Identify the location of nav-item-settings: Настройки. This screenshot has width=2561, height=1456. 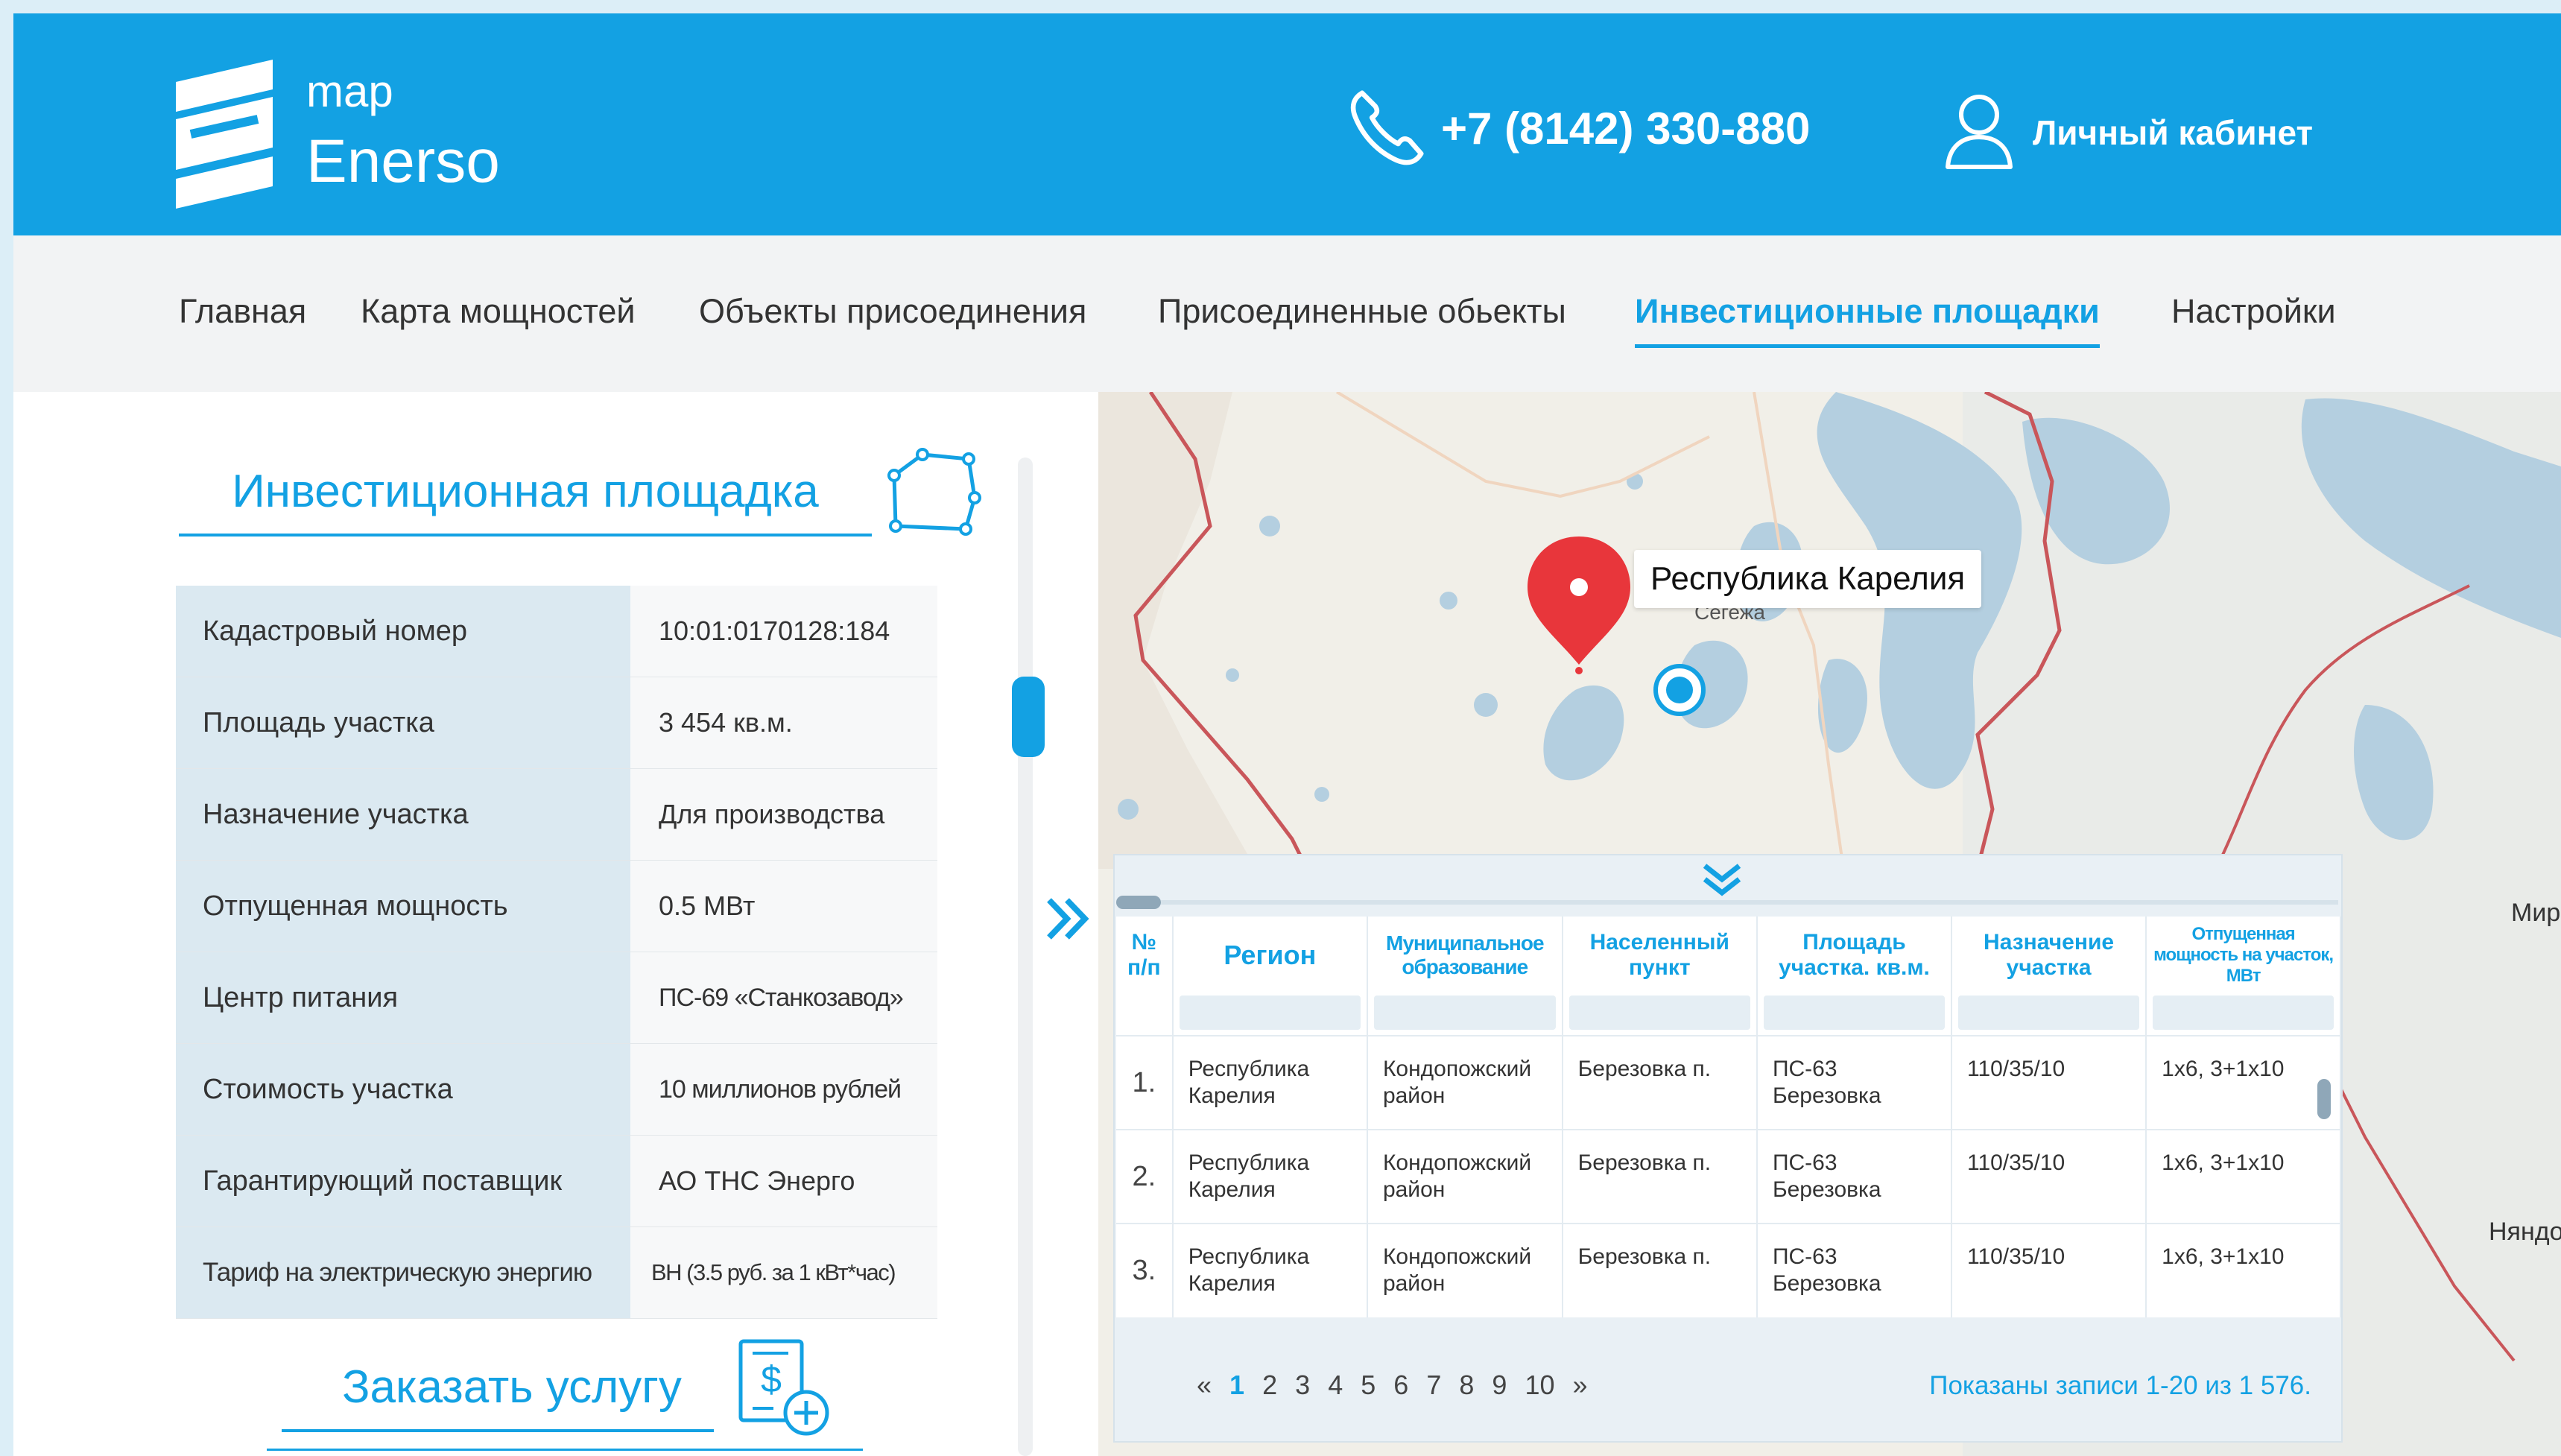
(2253, 311).